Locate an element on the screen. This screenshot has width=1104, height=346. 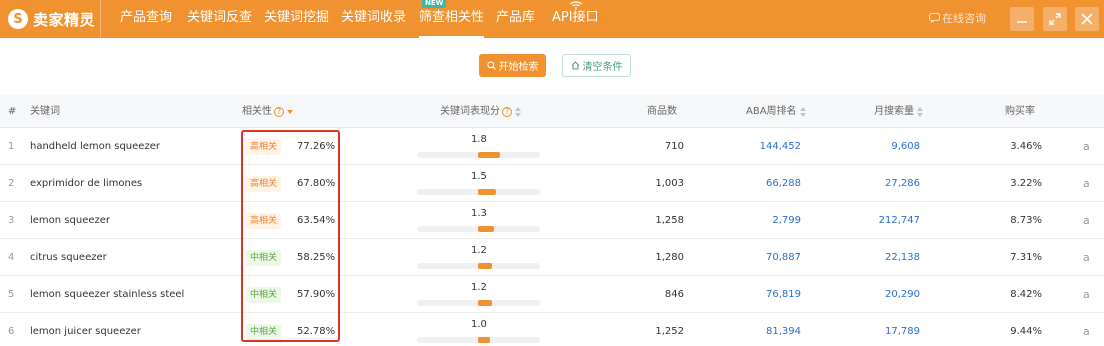
col-relevance-label: 相关性 is located at coordinates (257, 111).